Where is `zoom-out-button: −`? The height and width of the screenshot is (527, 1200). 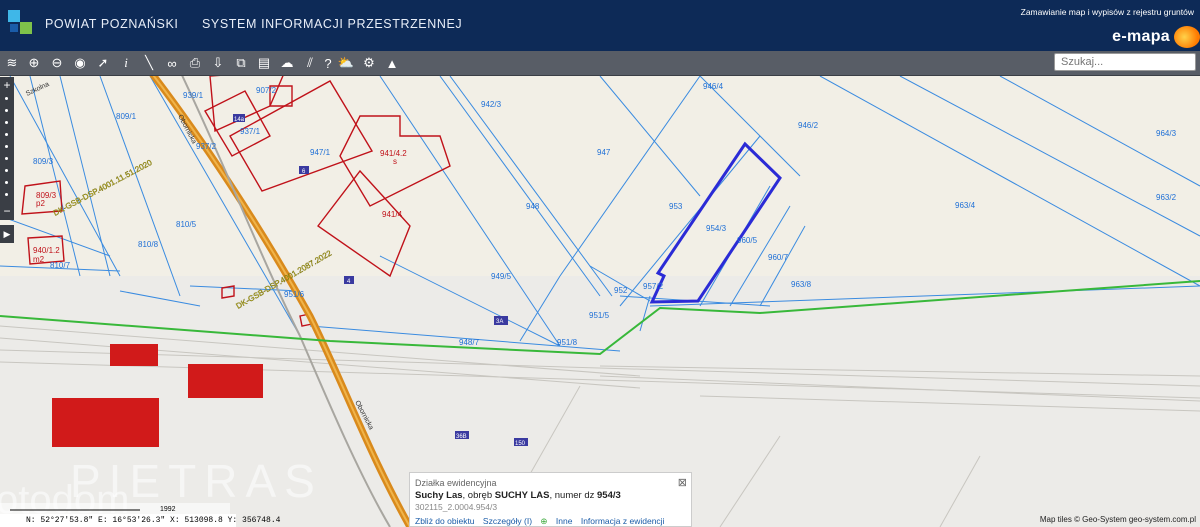 zoom-out-button: − is located at coordinates (7, 211).